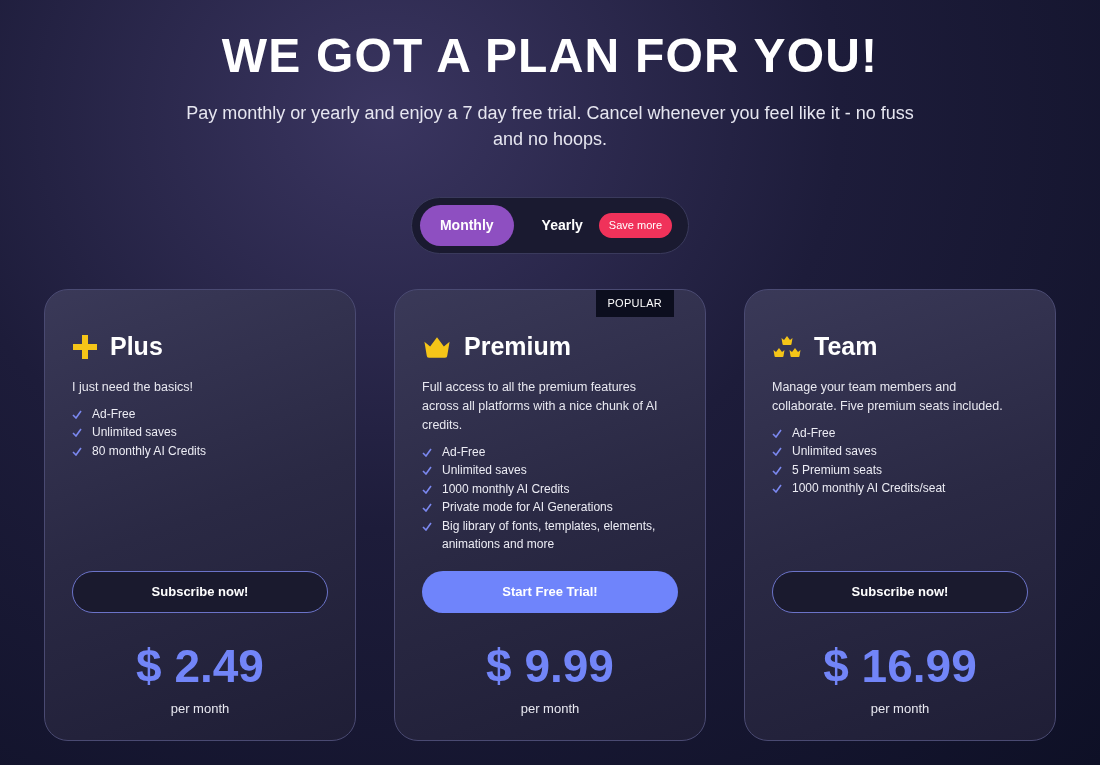 The width and height of the screenshot is (1100, 765). I want to click on popular-badge: POPULAR, so click(634, 303).